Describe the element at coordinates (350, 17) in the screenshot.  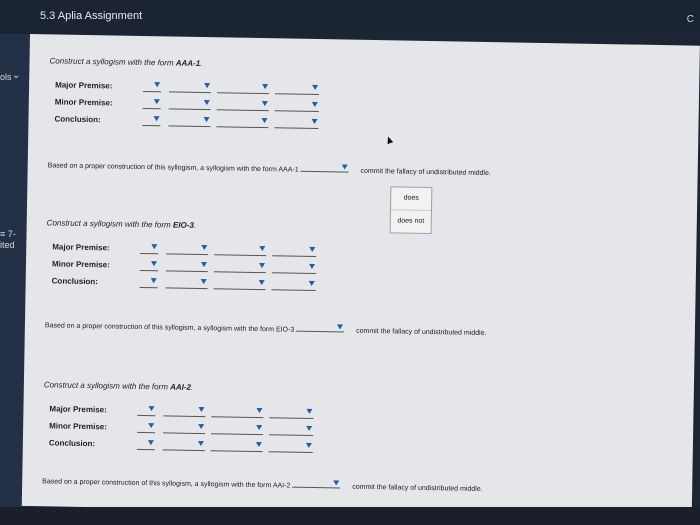
I see `browser-tab-bar: 5.3 Aplia Assignment C` at that location.